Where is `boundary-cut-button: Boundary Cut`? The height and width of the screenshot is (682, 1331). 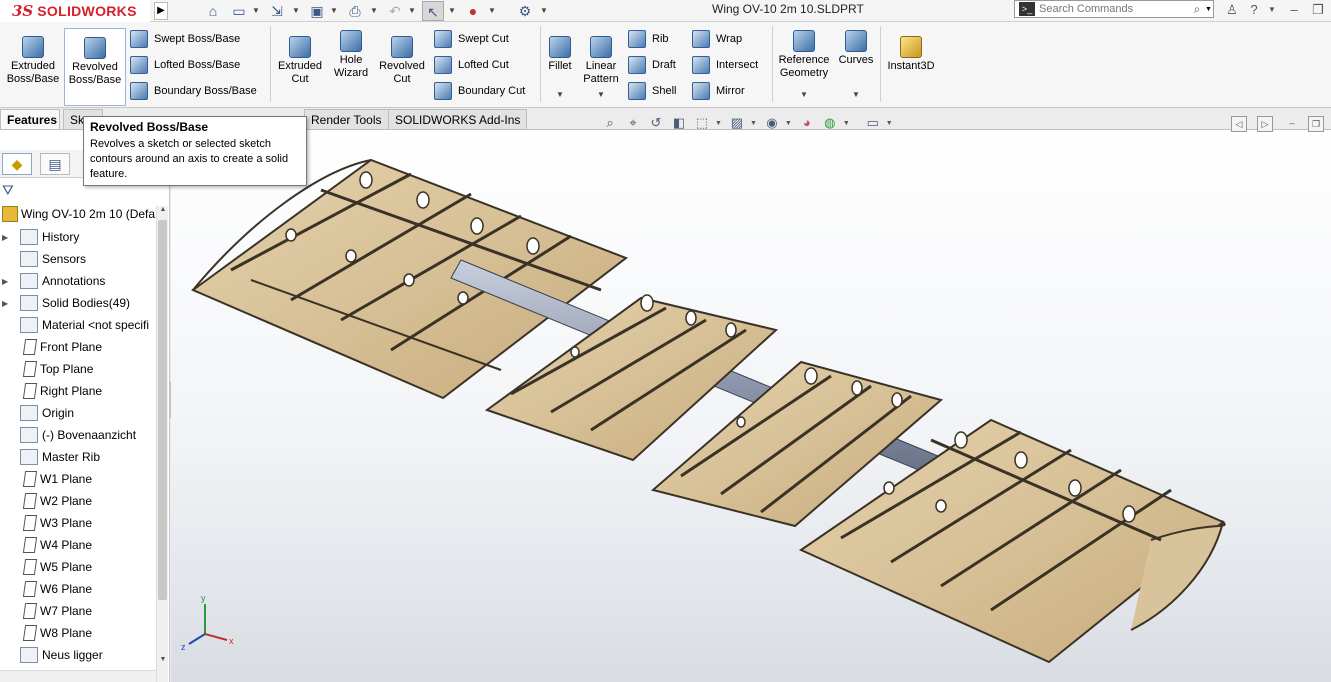 boundary-cut-button: Boundary Cut is located at coordinates (479, 91).